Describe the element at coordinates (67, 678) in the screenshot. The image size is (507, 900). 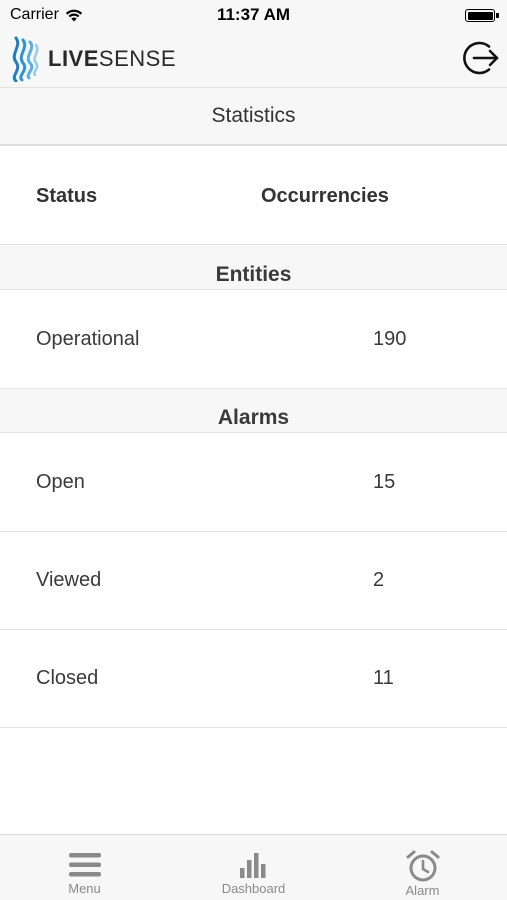
I see `row-label: Closed` at that location.